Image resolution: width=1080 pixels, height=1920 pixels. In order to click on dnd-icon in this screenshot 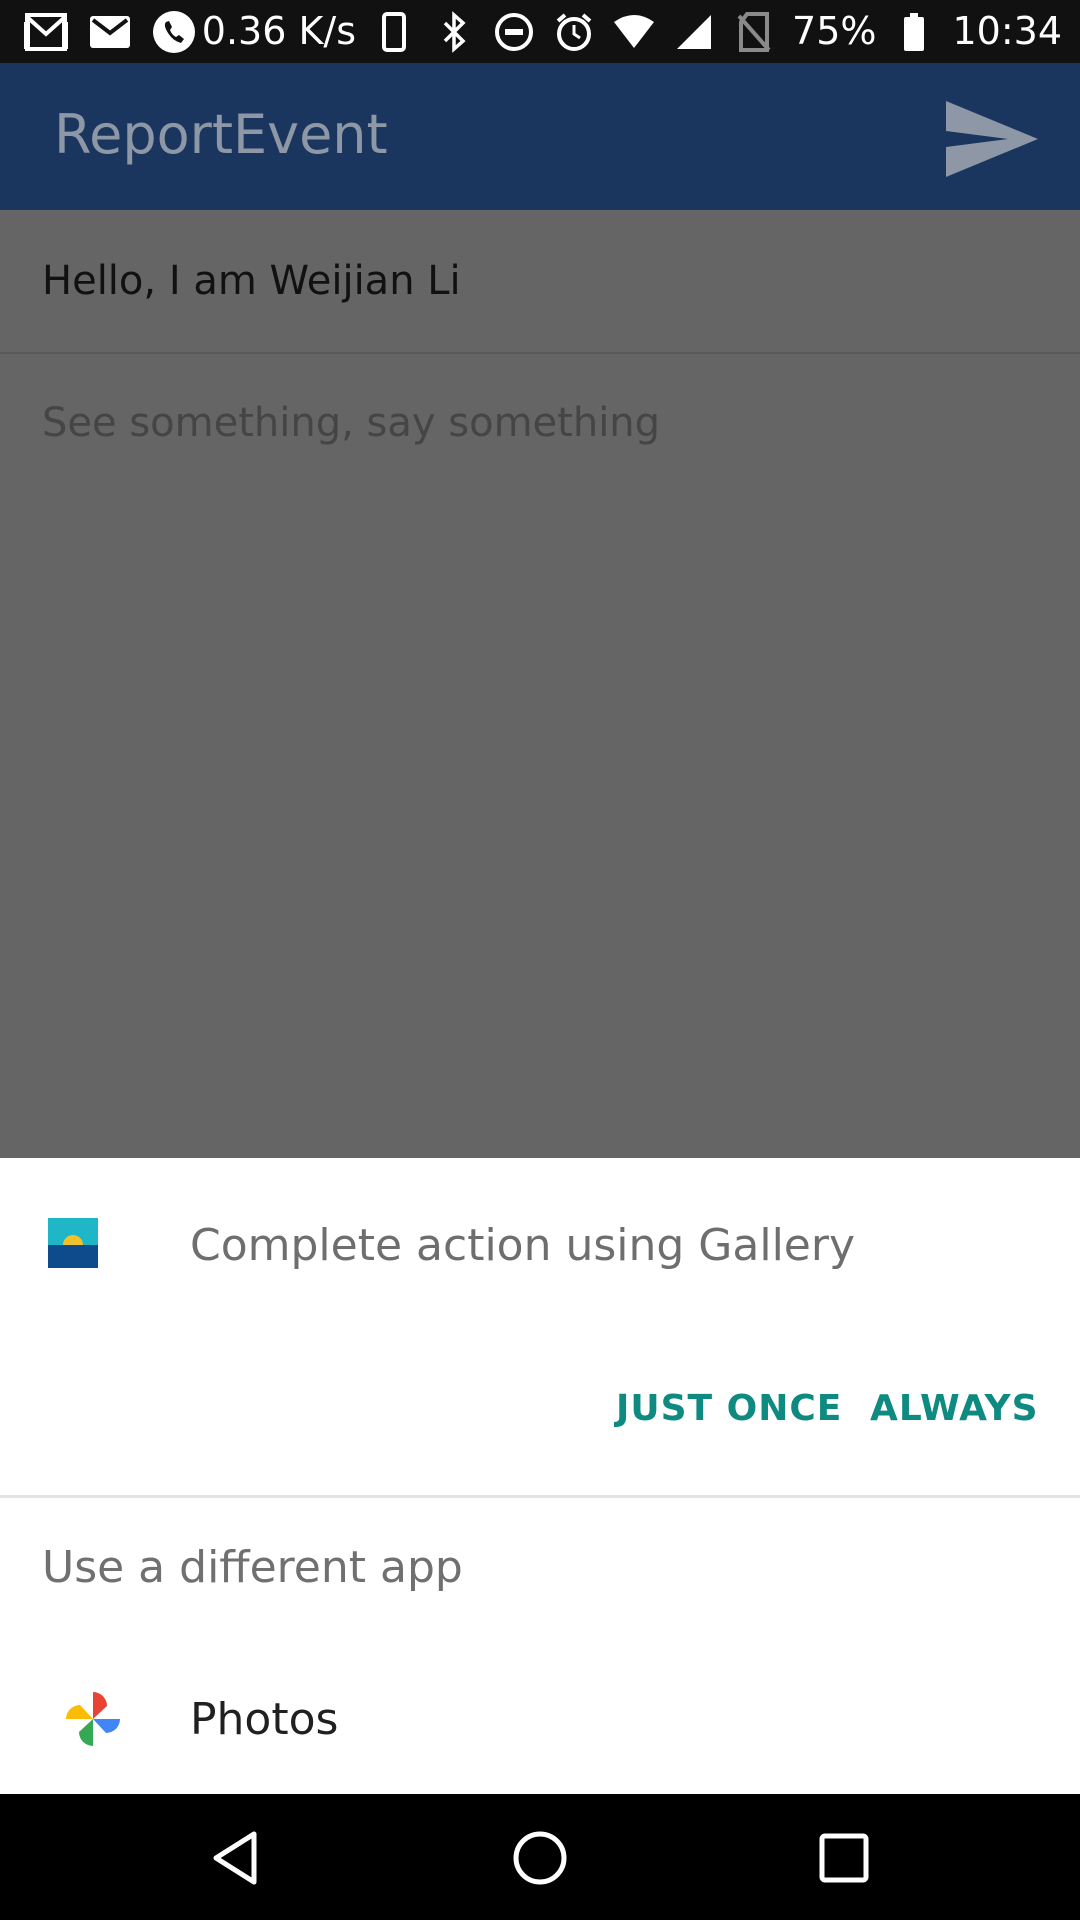, I will do `click(514, 32)`.